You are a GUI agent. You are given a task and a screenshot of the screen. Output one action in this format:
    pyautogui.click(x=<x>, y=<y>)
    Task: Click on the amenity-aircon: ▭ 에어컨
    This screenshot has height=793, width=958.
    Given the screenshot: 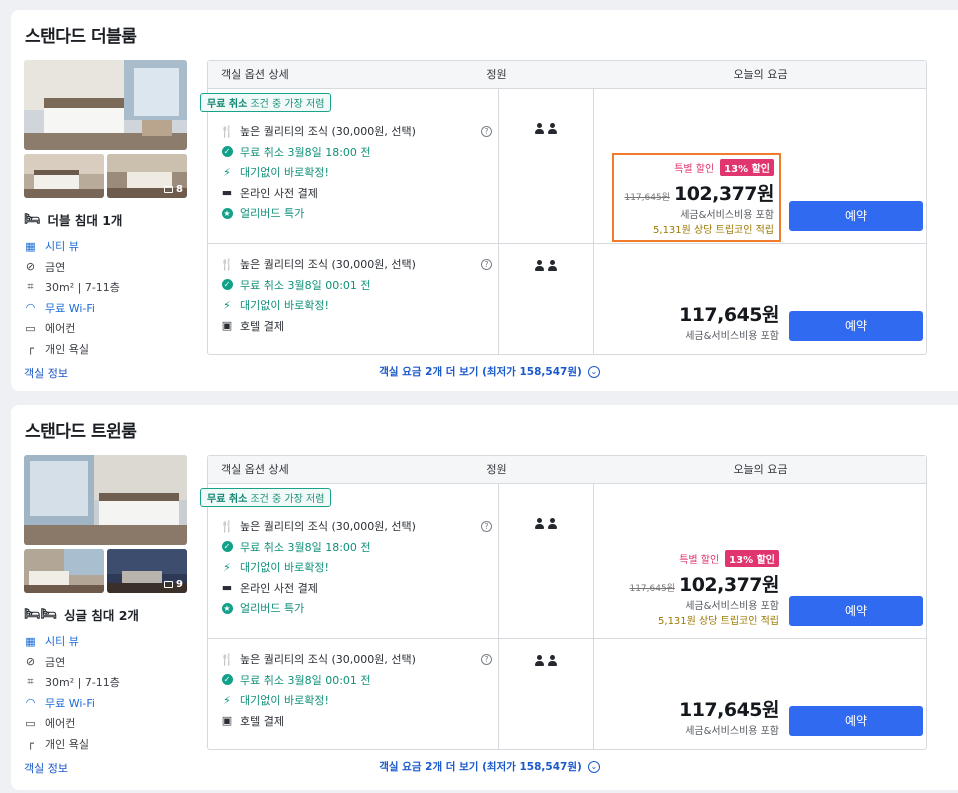 What is the action you would take?
    pyautogui.click(x=114, y=328)
    